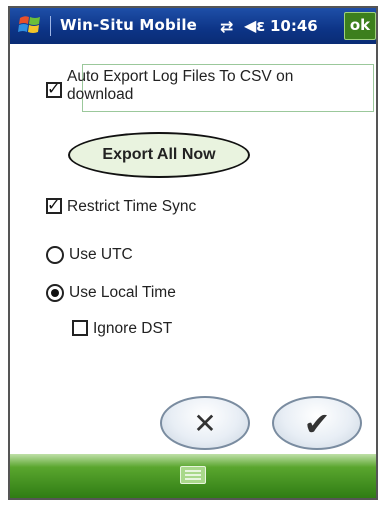  I want to click on cancel-button: ✕, so click(205, 423).